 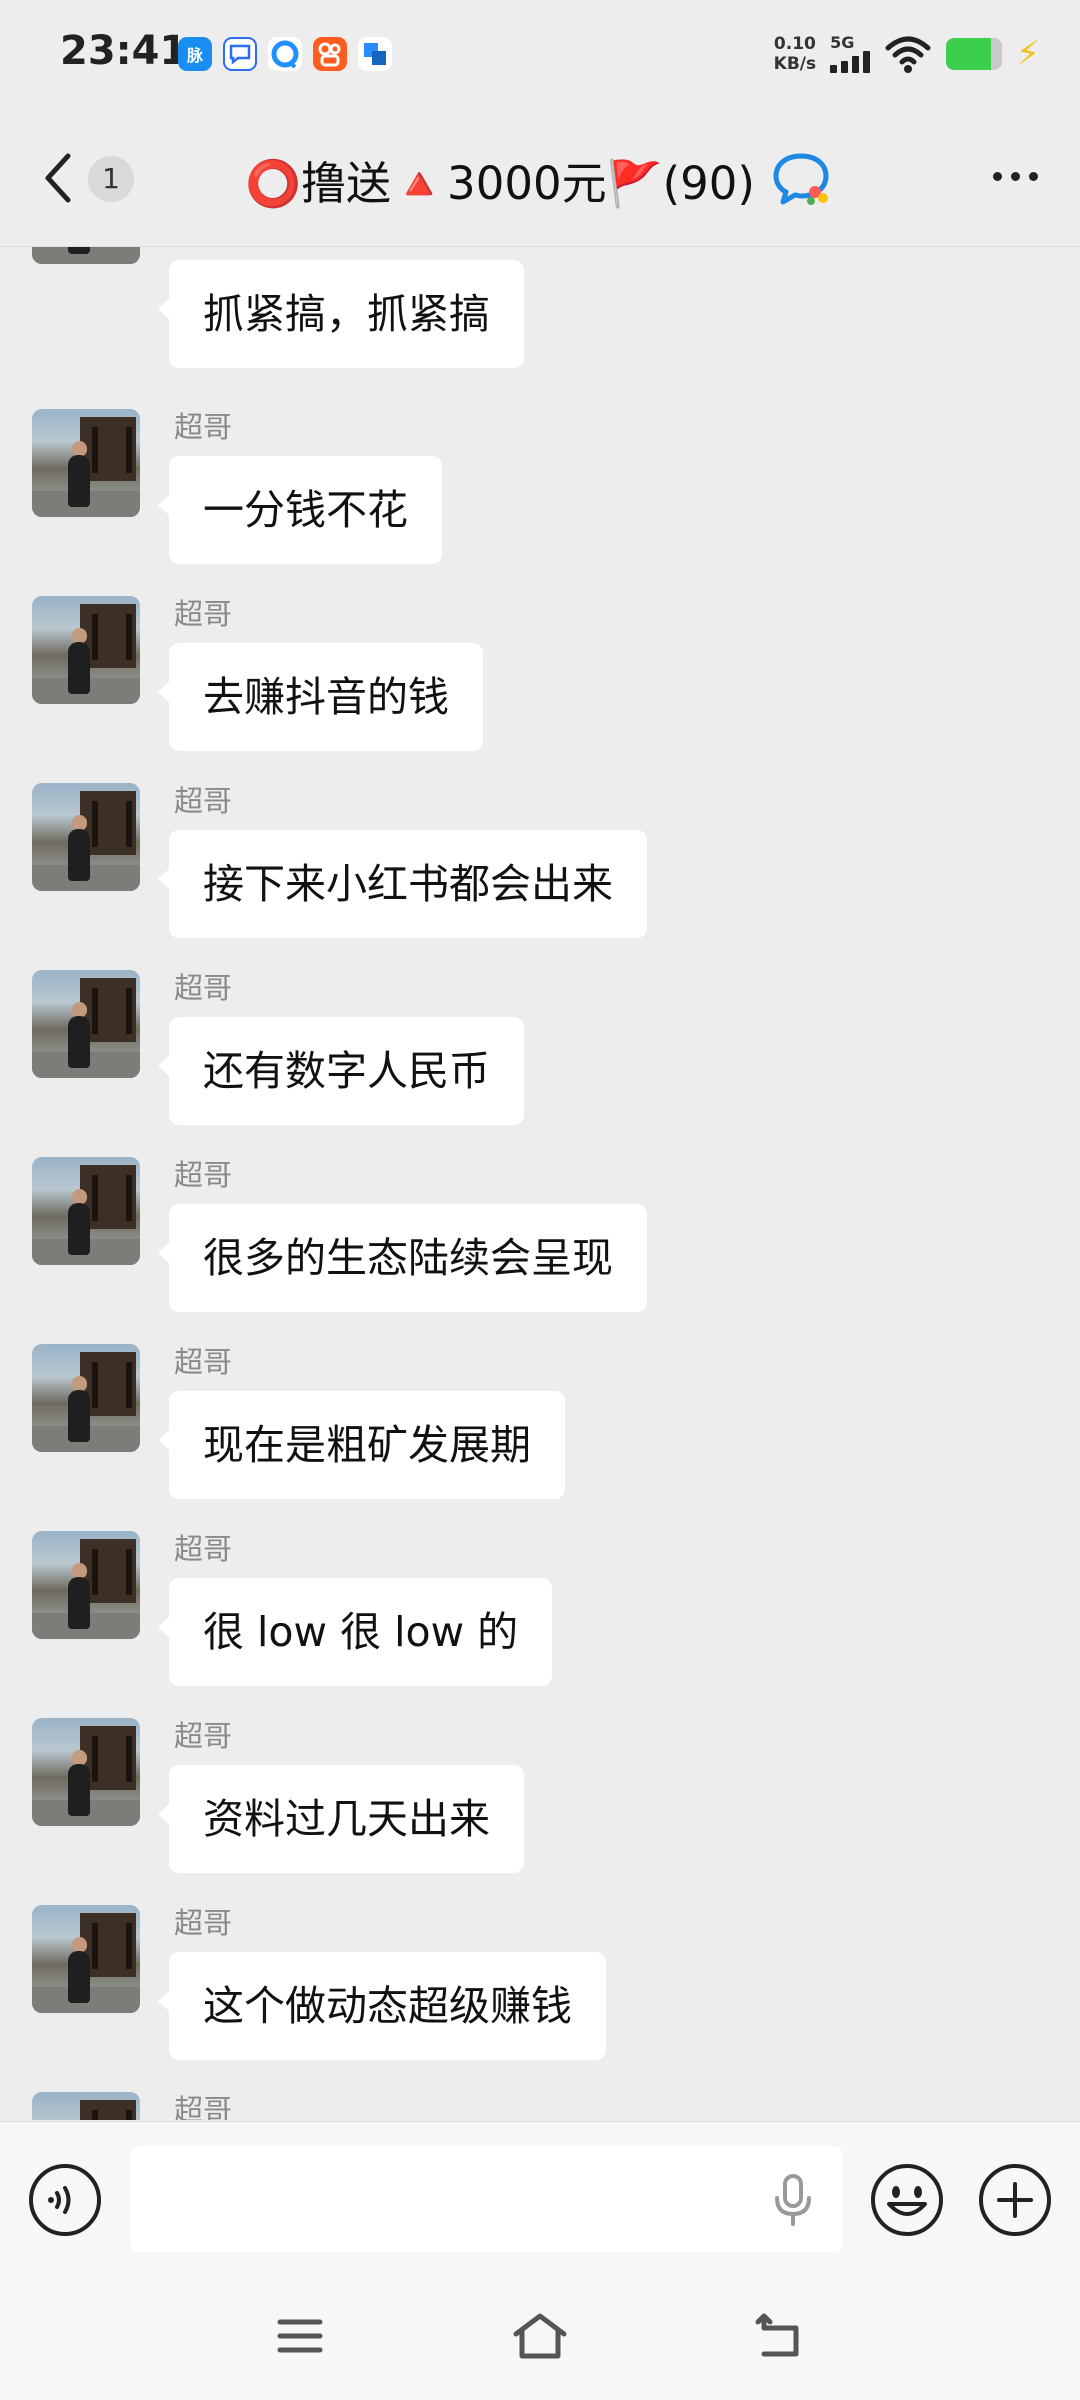 I want to click on back-nav-icon, so click(x=780, y=2336).